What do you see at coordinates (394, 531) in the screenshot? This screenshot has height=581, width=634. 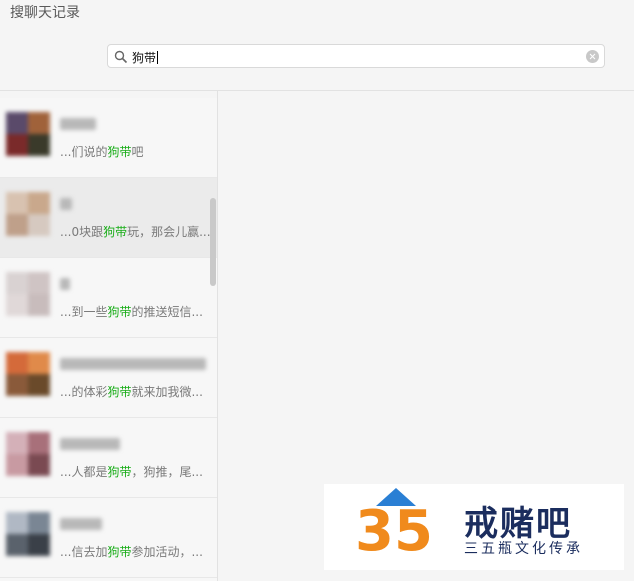 I see `logo-number: 35` at bounding box center [394, 531].